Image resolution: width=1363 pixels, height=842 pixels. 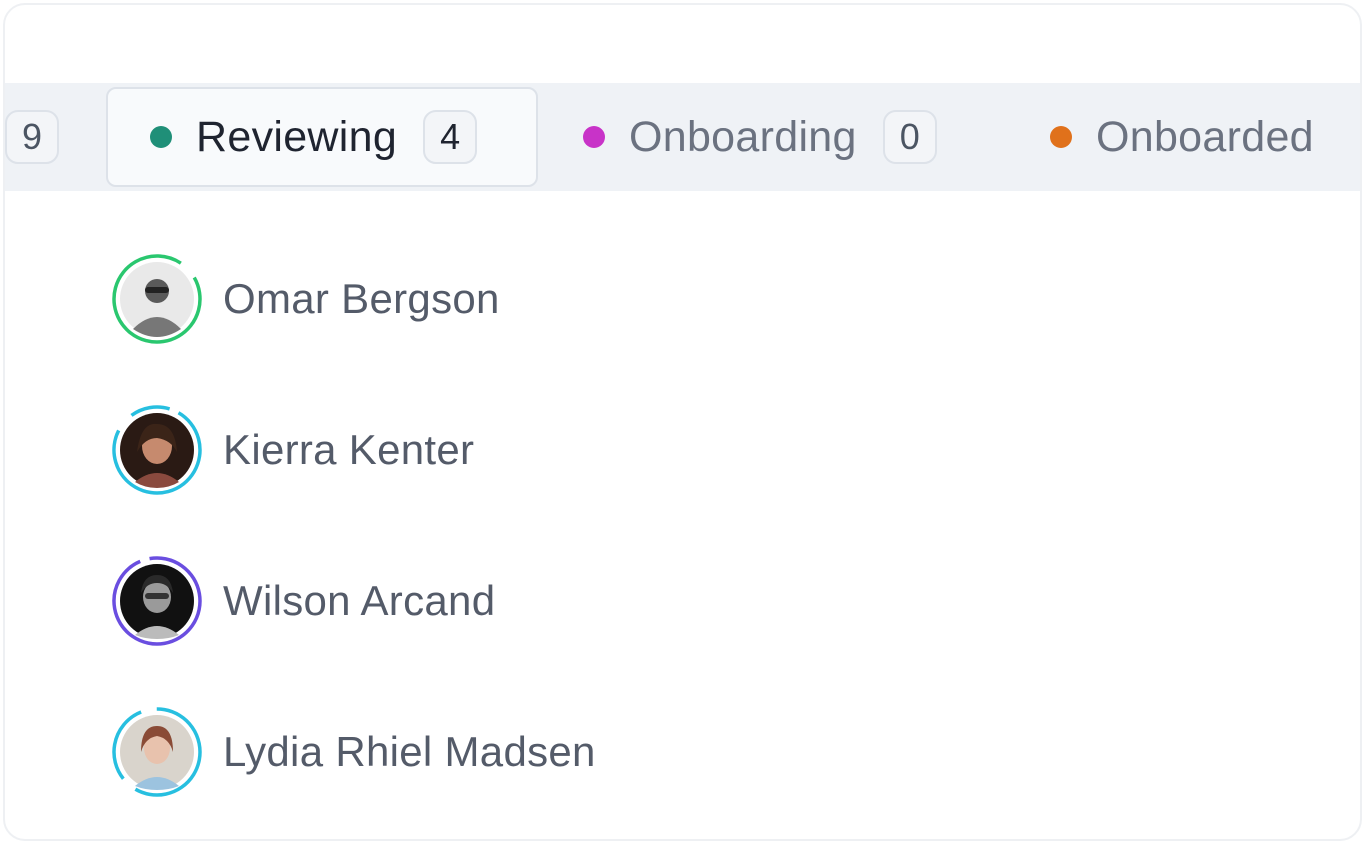 I want to click on tab-onboarded: Onboarded, so click(x=1182, y=137).